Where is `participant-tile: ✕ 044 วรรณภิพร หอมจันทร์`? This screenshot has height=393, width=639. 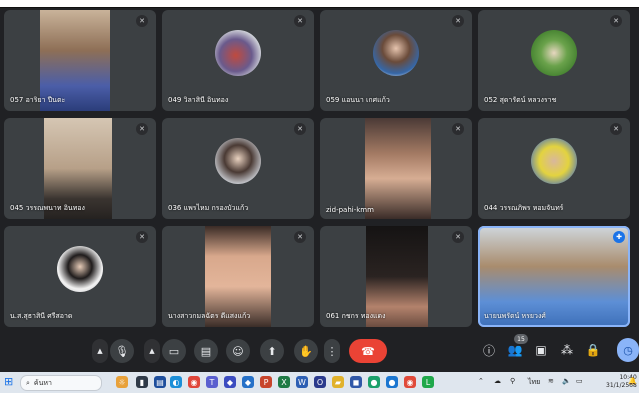 participant-tile: ✕ 044 วรรณภิพร หอมจันทร์ is located at coordinates (554, 168).